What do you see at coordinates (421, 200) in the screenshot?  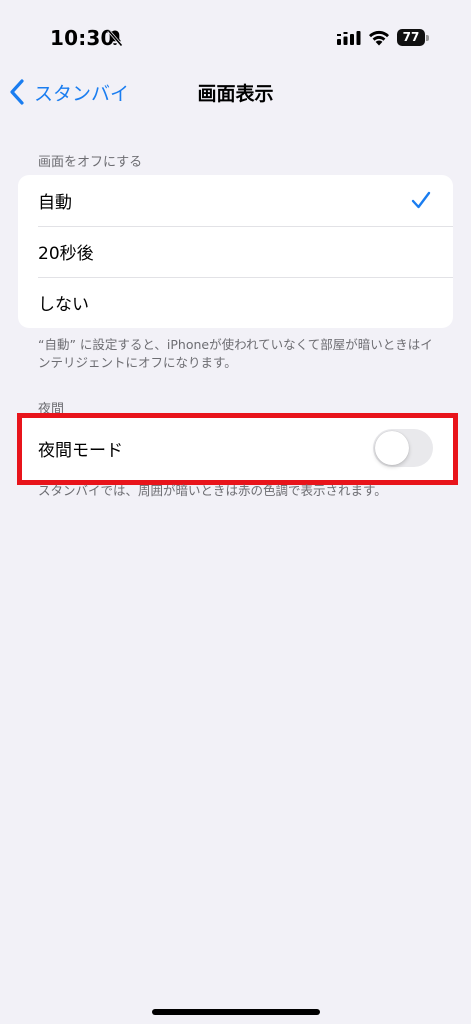 I see `checkmark-icon` at bounding box center [421, 200].